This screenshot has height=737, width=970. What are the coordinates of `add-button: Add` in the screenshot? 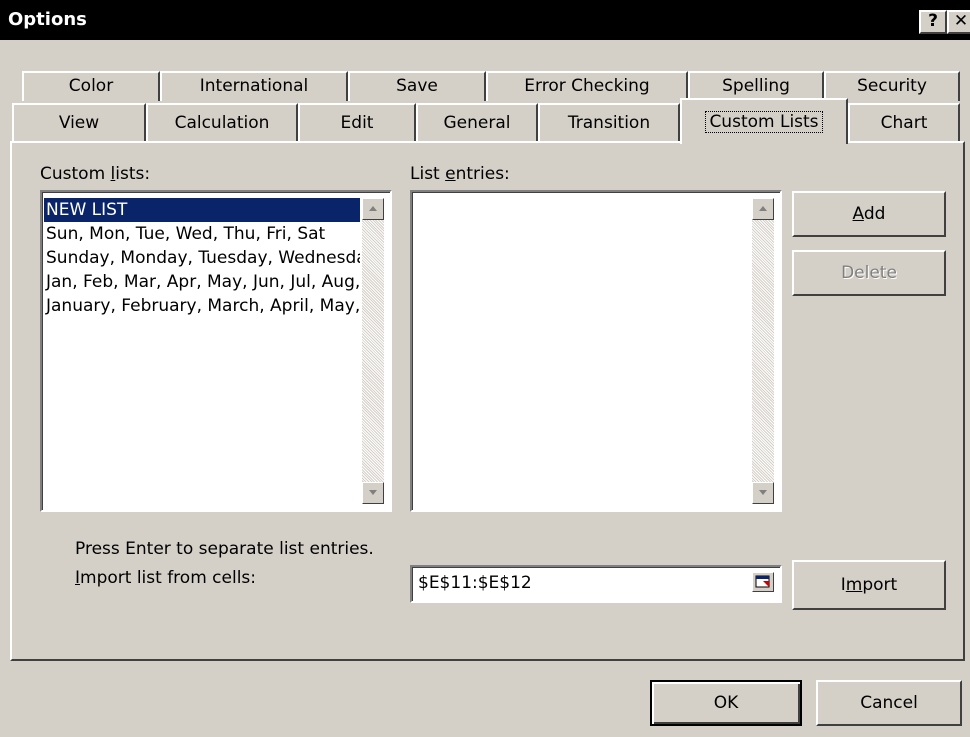 It's located at (869, 214).